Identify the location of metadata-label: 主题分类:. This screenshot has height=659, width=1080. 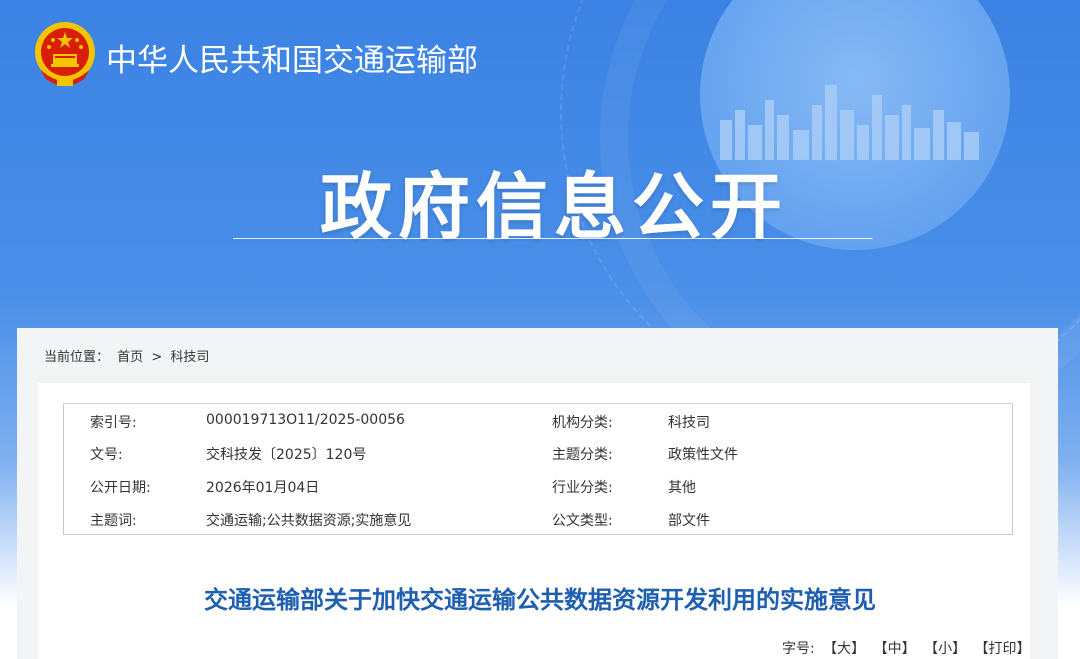
(582, 455).